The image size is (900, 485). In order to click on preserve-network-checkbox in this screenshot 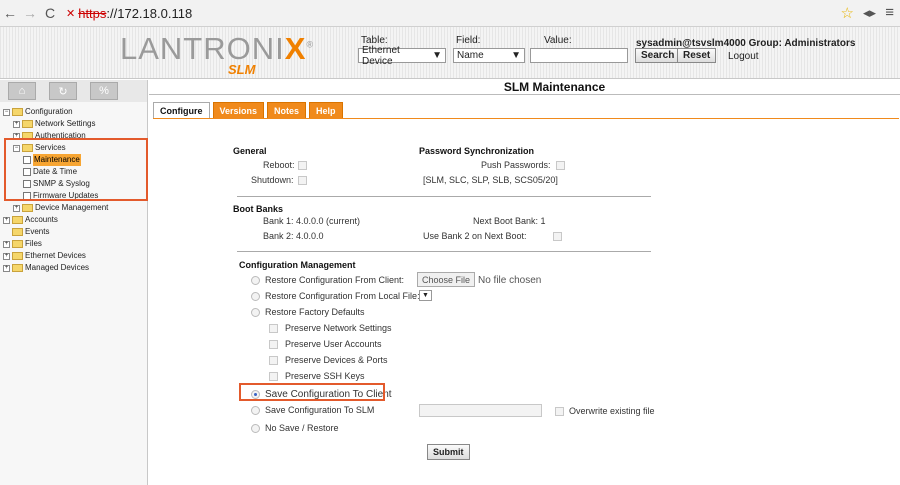, I will do `click(273, 328)`.